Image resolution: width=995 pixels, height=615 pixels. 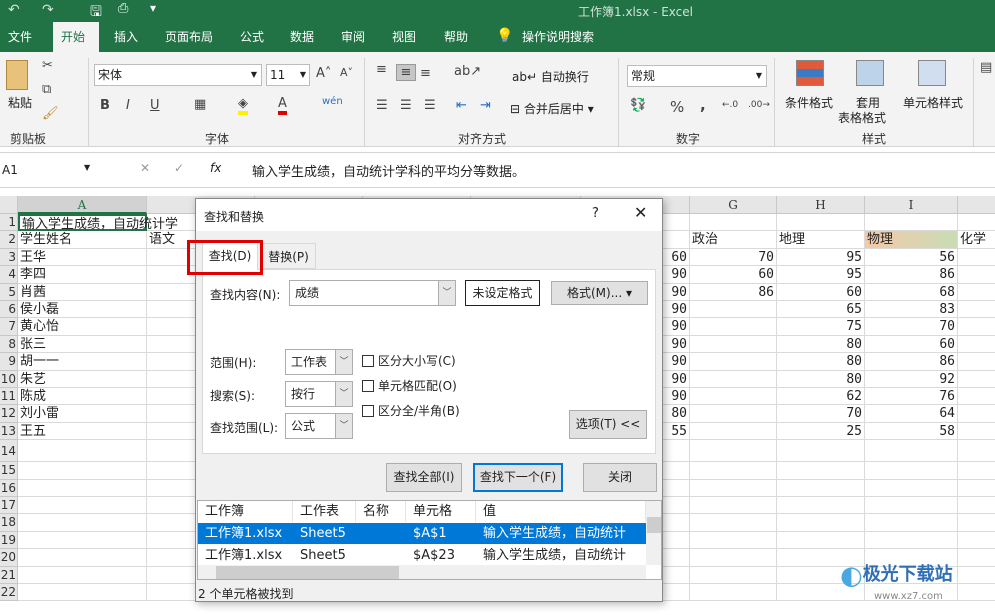 I want to click on insert-cells-icon: ▤, so click(x=986, y=67).